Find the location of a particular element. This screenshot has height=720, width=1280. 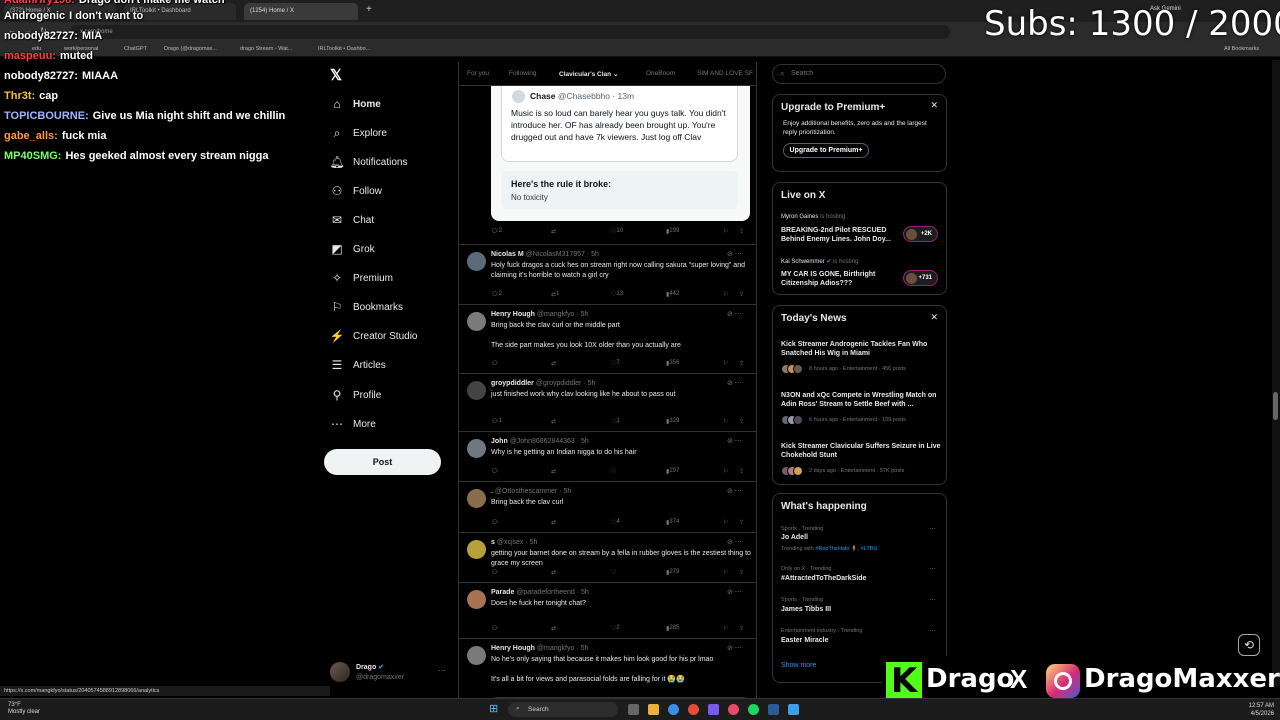

post-author: s is located at coordinates (493, 542).